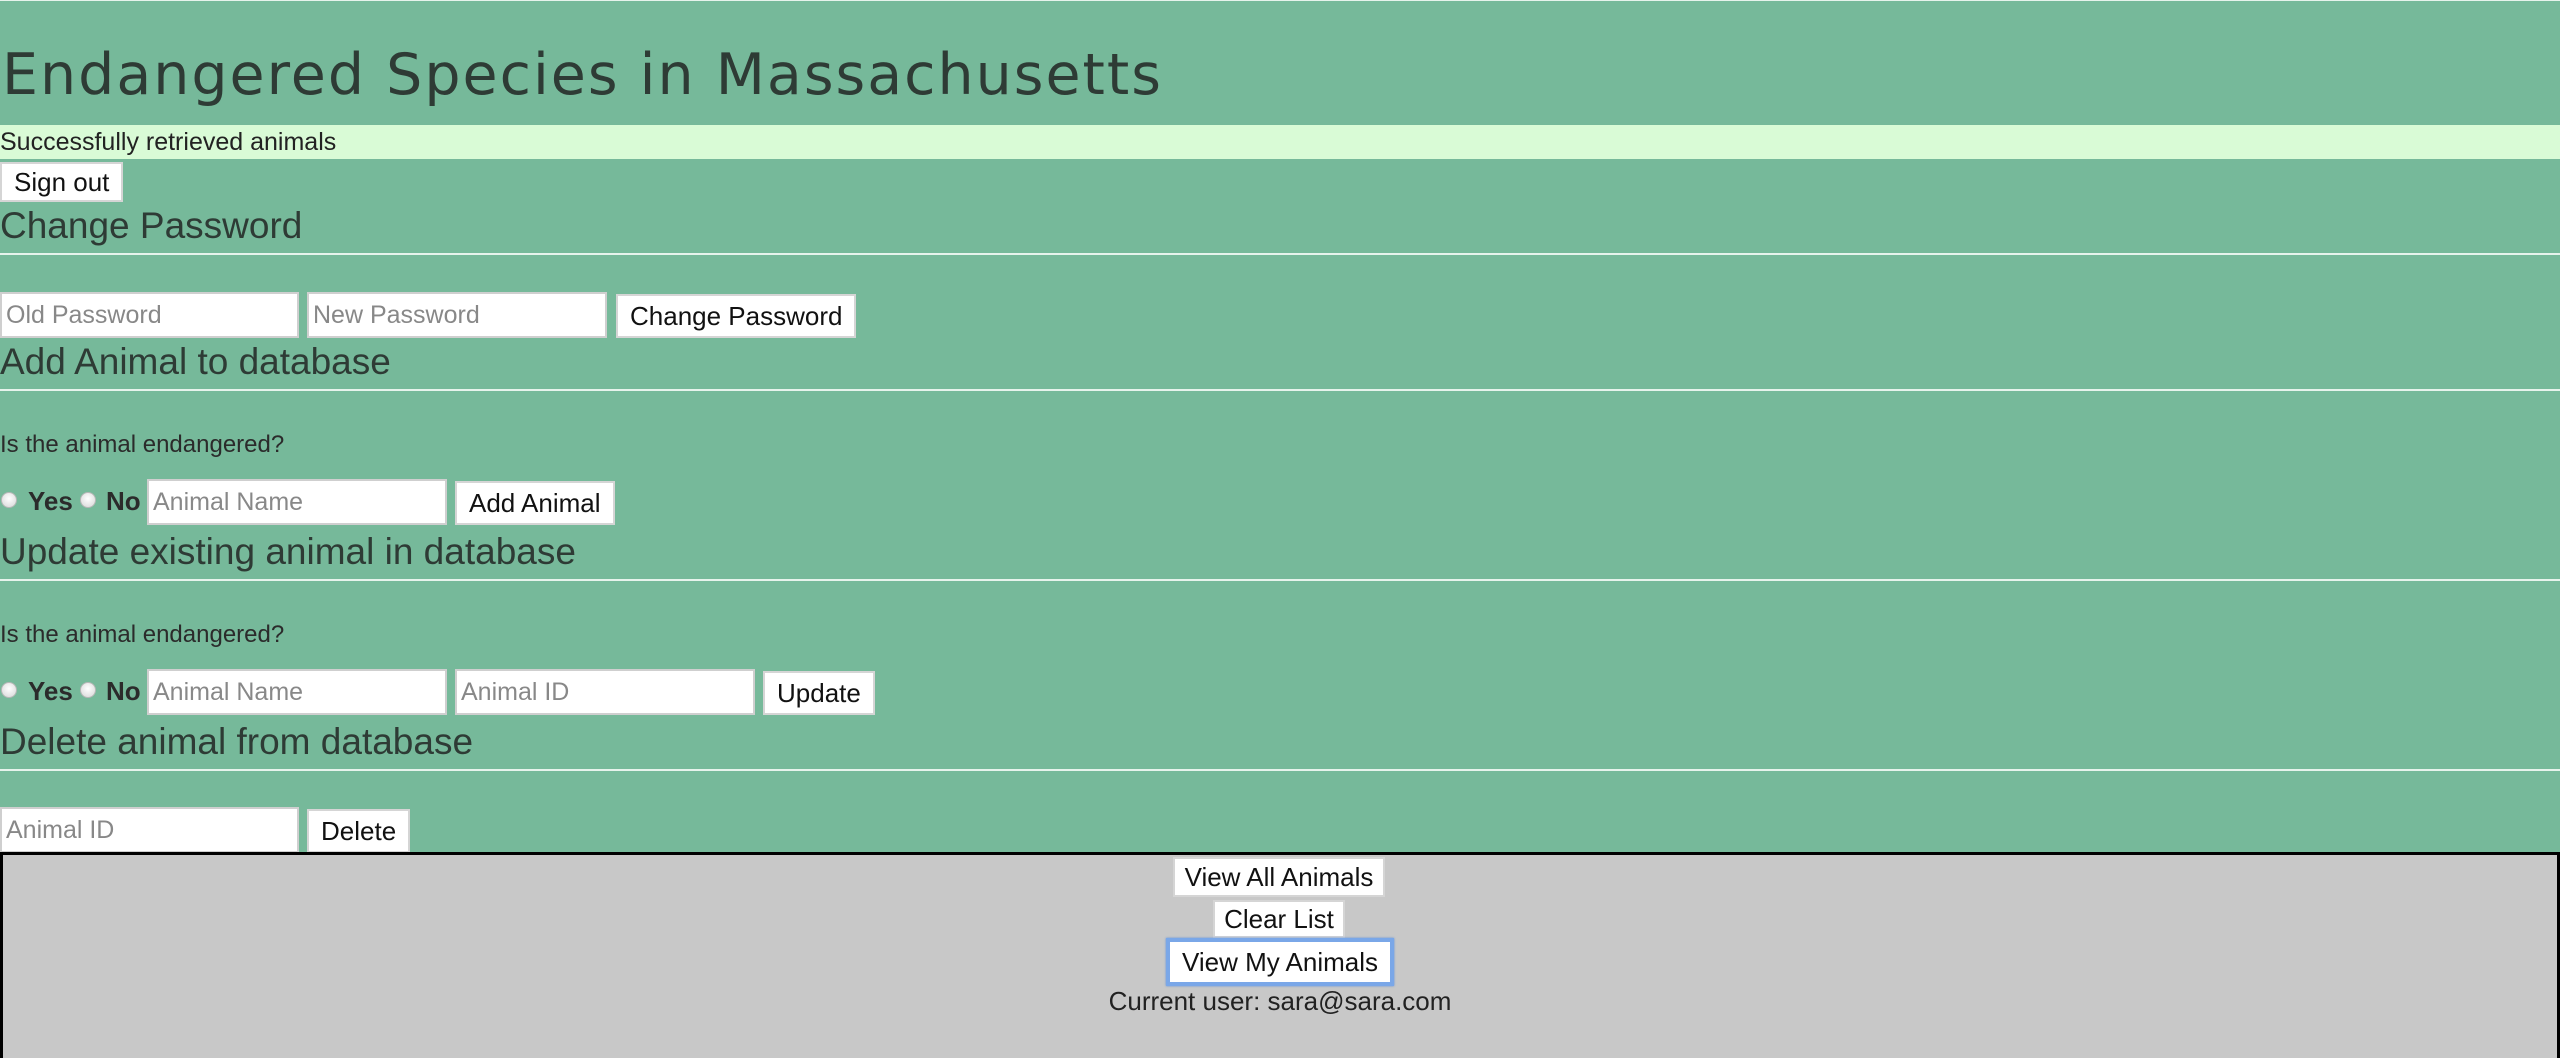  I want to click on add-animal-heading: Add Animal to database, so click(195, 361).